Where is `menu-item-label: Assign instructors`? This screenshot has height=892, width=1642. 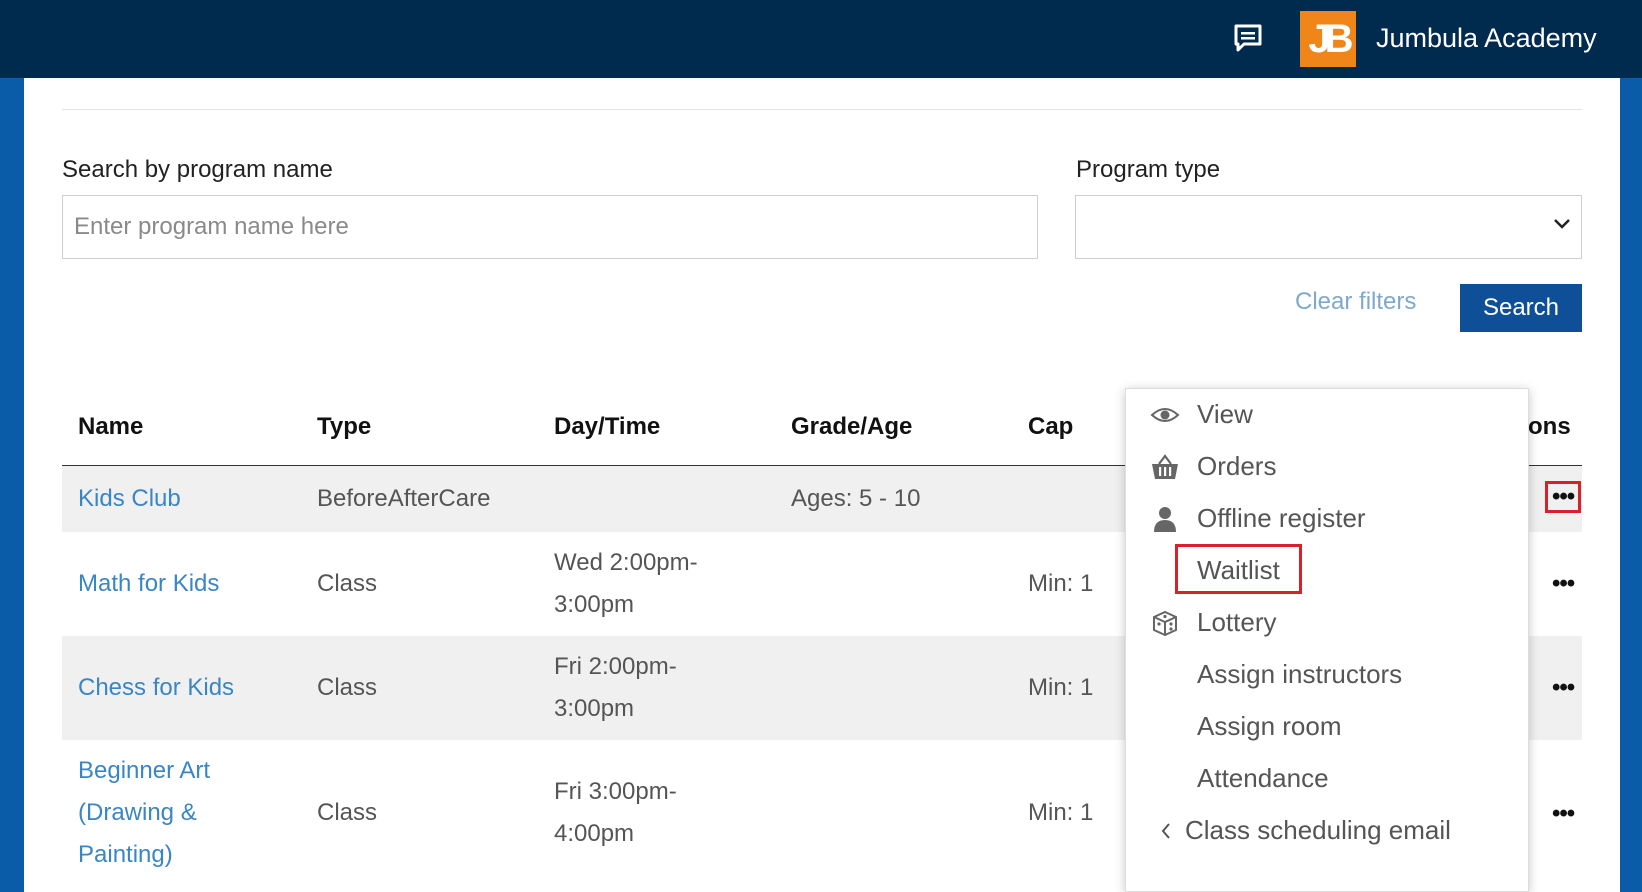 menu-item-label: Assign instructors is located at coordinates (1300, 674).